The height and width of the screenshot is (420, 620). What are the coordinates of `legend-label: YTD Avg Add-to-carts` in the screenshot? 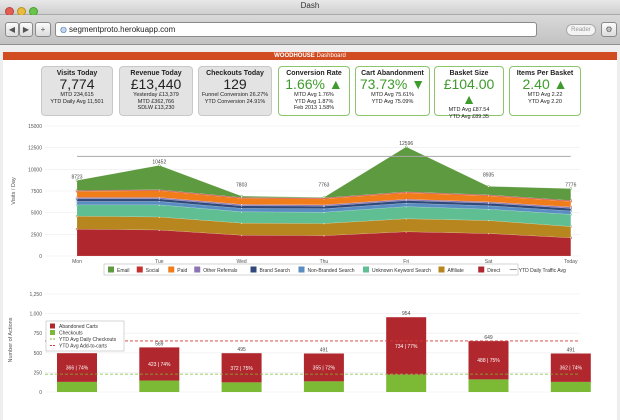 It's located at (83, 347).